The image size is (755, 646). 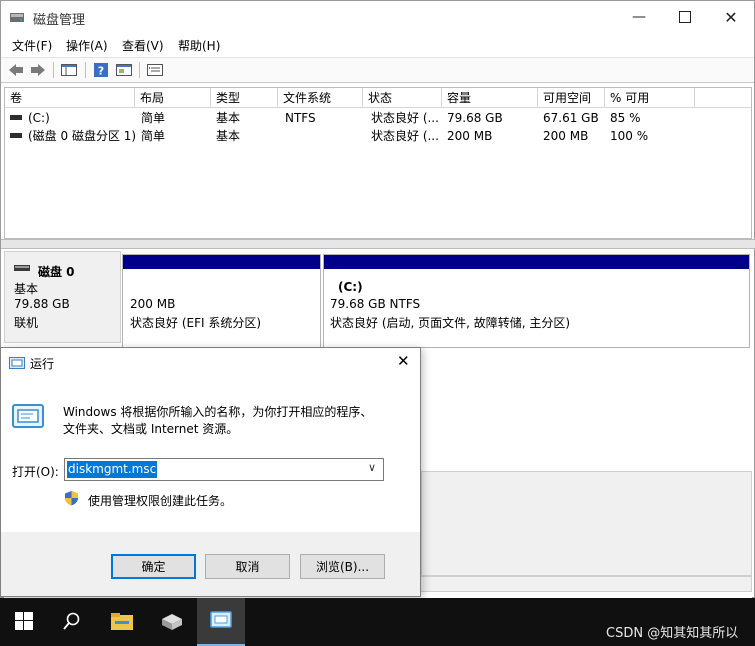 I want to click on disk-size: 79.88 GB, so click(x=42, y=304).